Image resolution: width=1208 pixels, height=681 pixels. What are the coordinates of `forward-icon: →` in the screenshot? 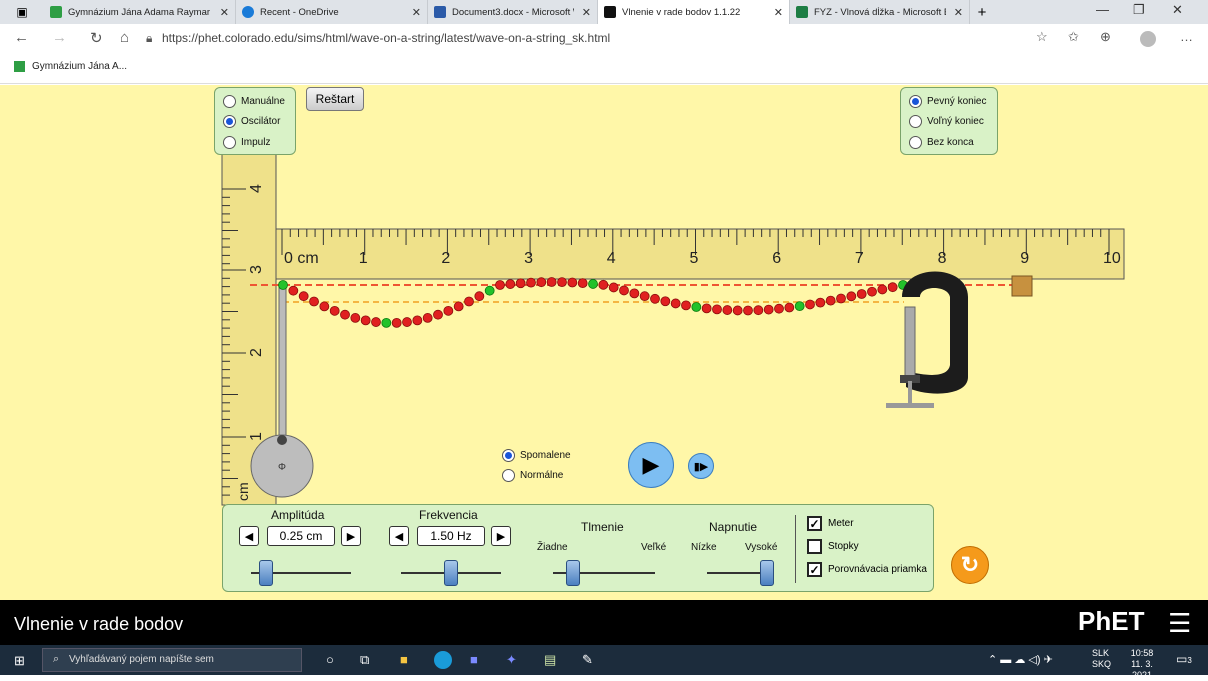 It's located at (59, 37).